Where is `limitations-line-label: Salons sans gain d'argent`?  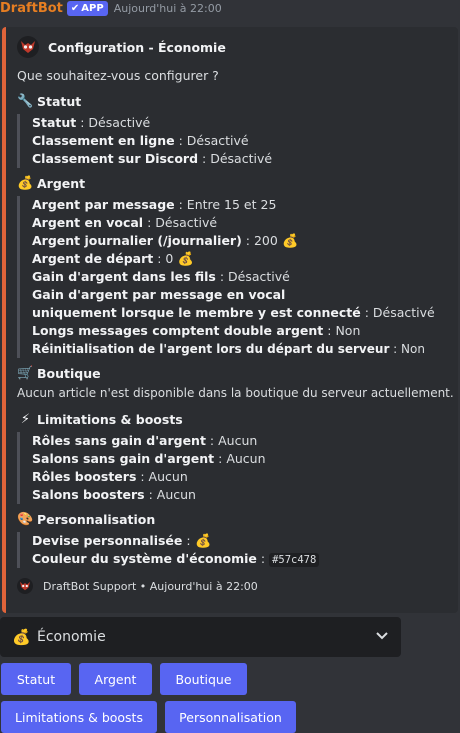
limitations-line-label: Salons sans gain d'argent is located at coordinates (123, 458).